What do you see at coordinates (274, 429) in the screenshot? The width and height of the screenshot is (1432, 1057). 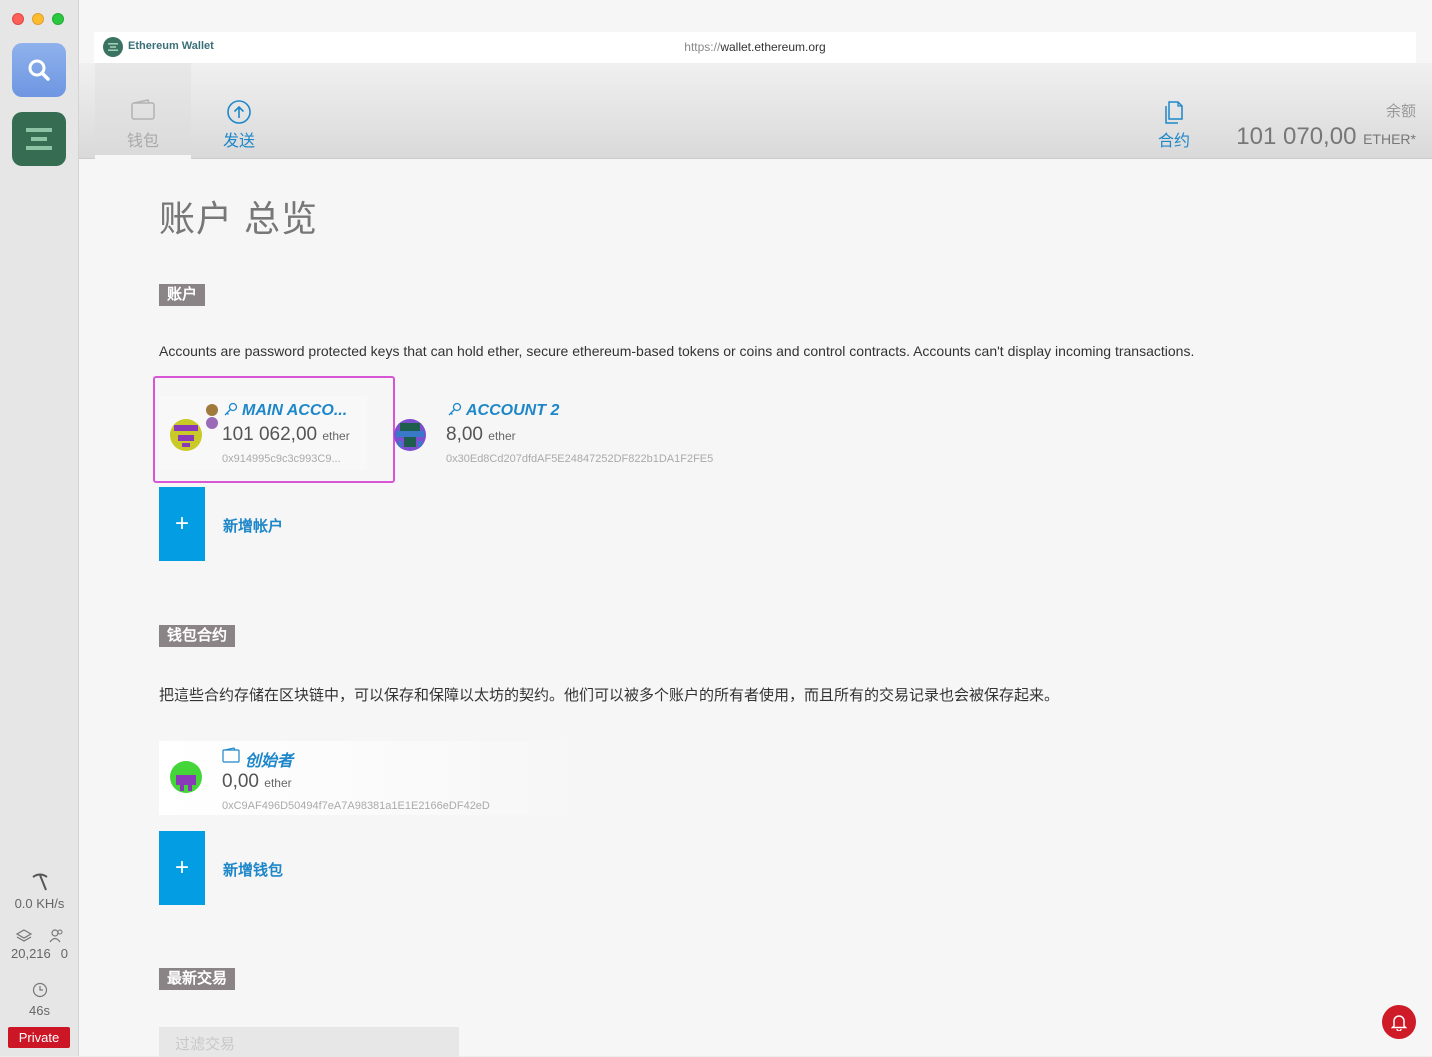 I see `selection-highlight` at bounding box center [274, 429].